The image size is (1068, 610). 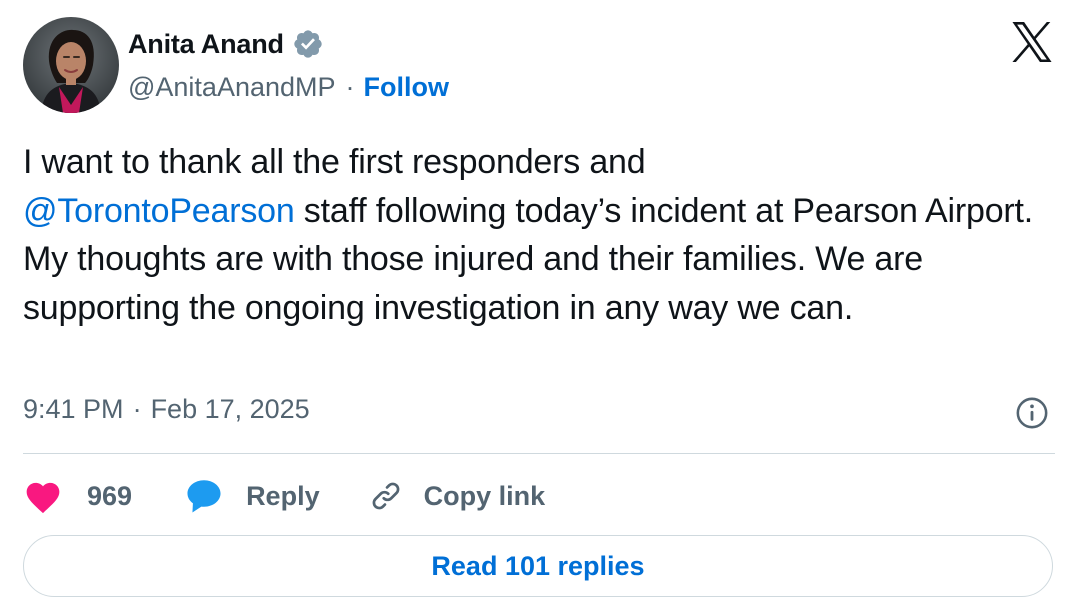 I want to click on read-replies-button: Read 101 replies, so click(x=538, y=566).